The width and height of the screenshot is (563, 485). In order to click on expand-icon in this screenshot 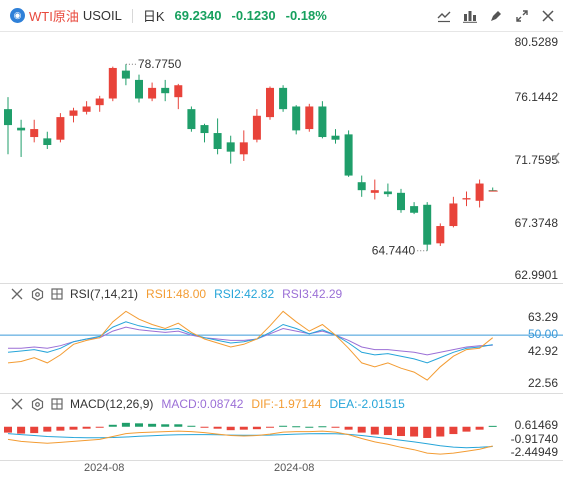, I will do `click(522, 16)`.